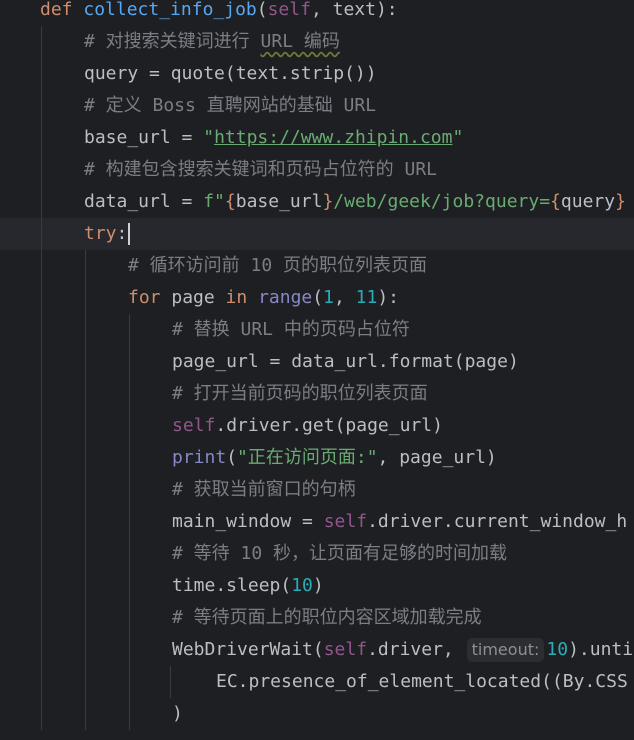 Image resolution: width=634 pixels, height=740 pixels. I want to click on code-line: for page in range(1, 11):, so click(317, 298).